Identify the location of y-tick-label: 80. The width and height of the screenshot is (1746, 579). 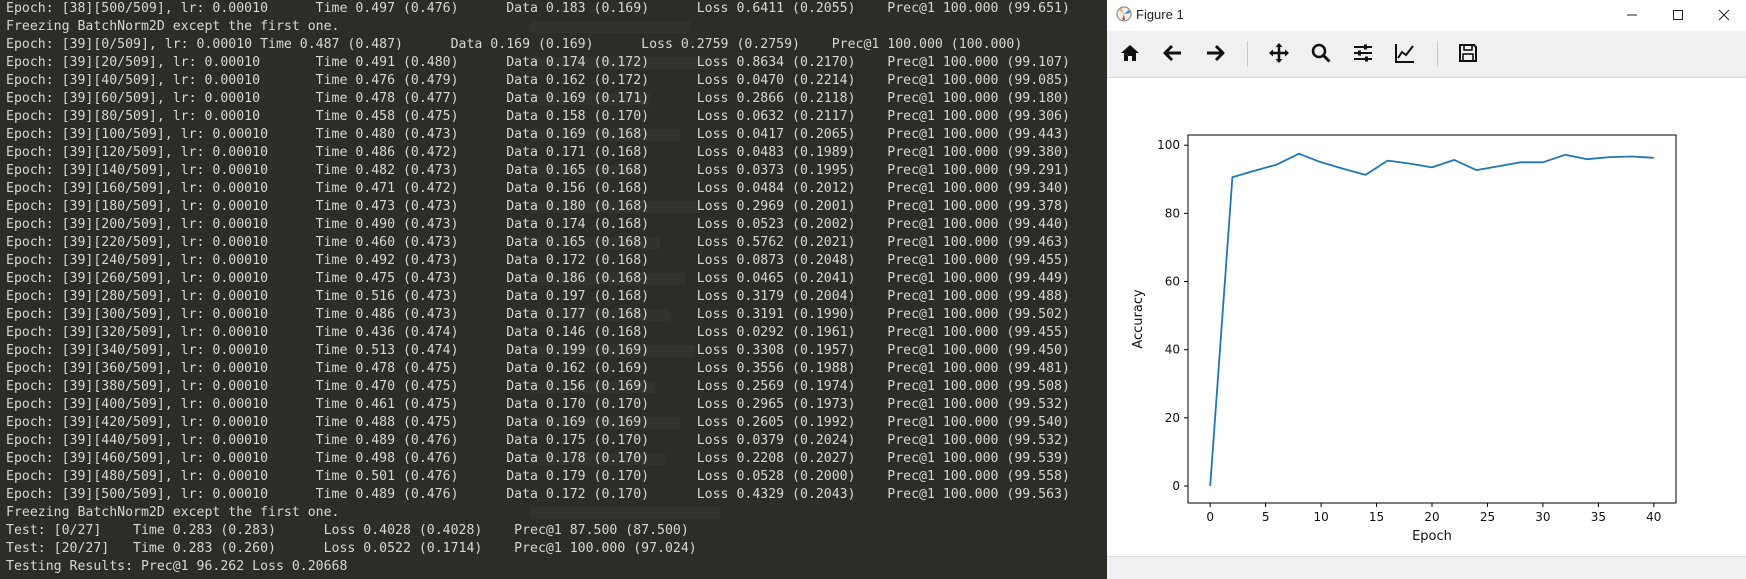
(1172, 213).